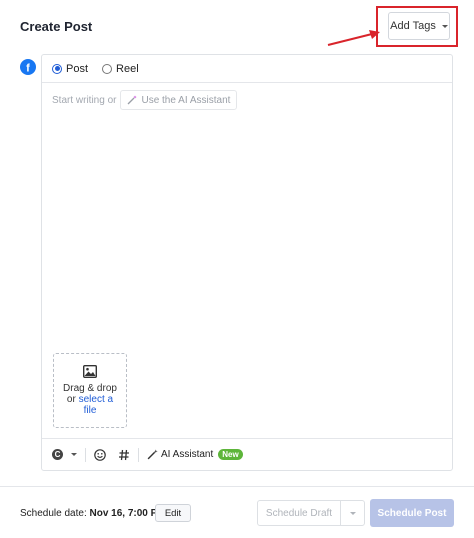 This screenshot has width=474, height=538. I want to click on schedule-draft-button: Schedule Draft, so click(311, 513).